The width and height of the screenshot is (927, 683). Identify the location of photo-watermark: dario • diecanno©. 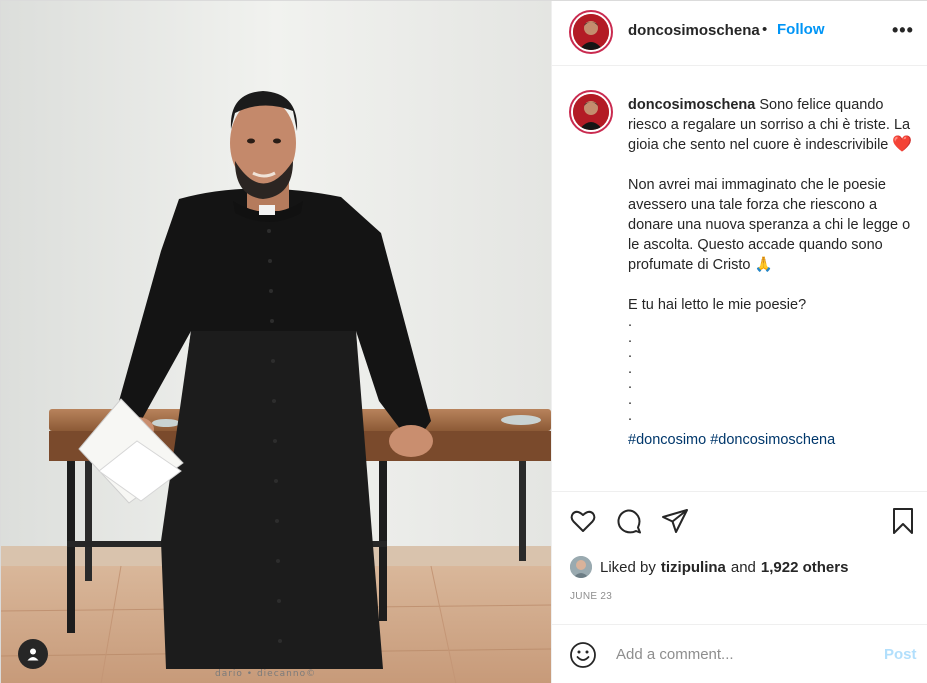
(266, 674).